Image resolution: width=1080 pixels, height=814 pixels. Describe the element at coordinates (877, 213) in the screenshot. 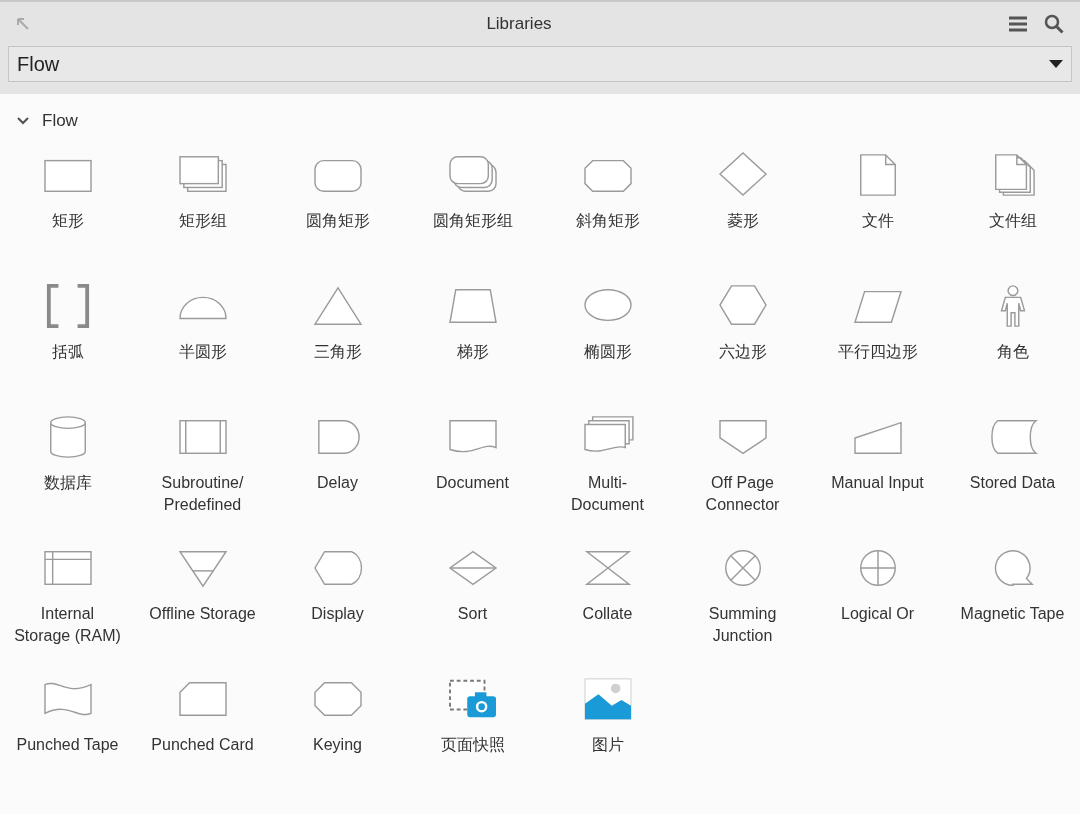

I see `library-shape-item: 文件` at that location.